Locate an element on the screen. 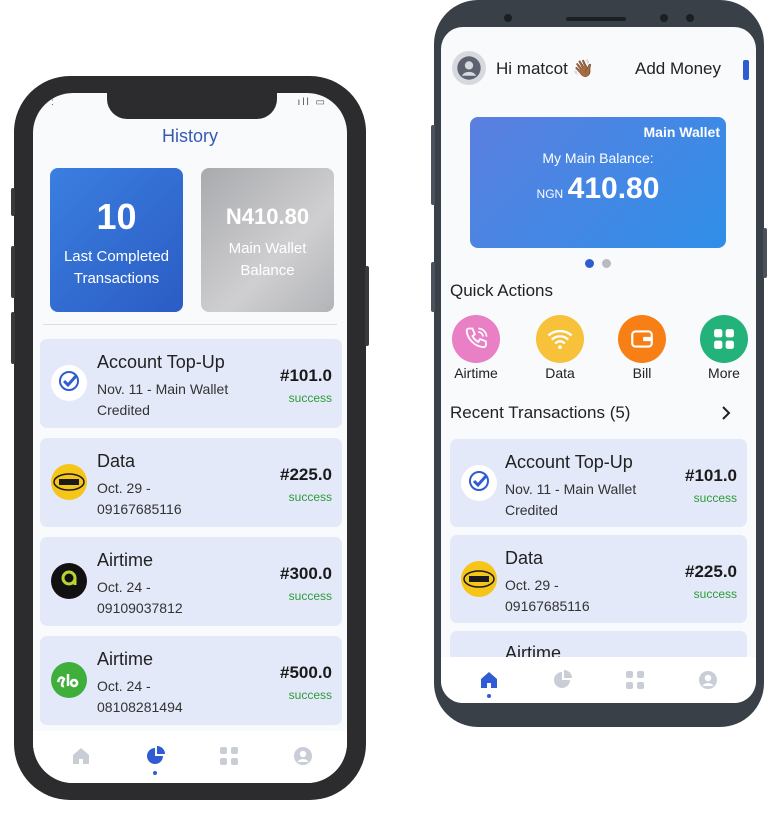 This screenshot has width=768, height=814. completed-transactions-card: 10 Last Completed Transactions is located at coordinates (116, 240).